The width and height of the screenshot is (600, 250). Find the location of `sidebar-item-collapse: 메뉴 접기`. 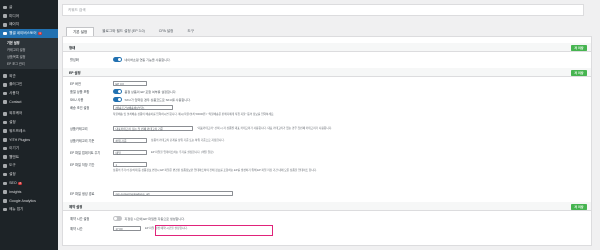

sidebar-item-collapse: 메뉴 접기 is located at coordinates (29, 209).